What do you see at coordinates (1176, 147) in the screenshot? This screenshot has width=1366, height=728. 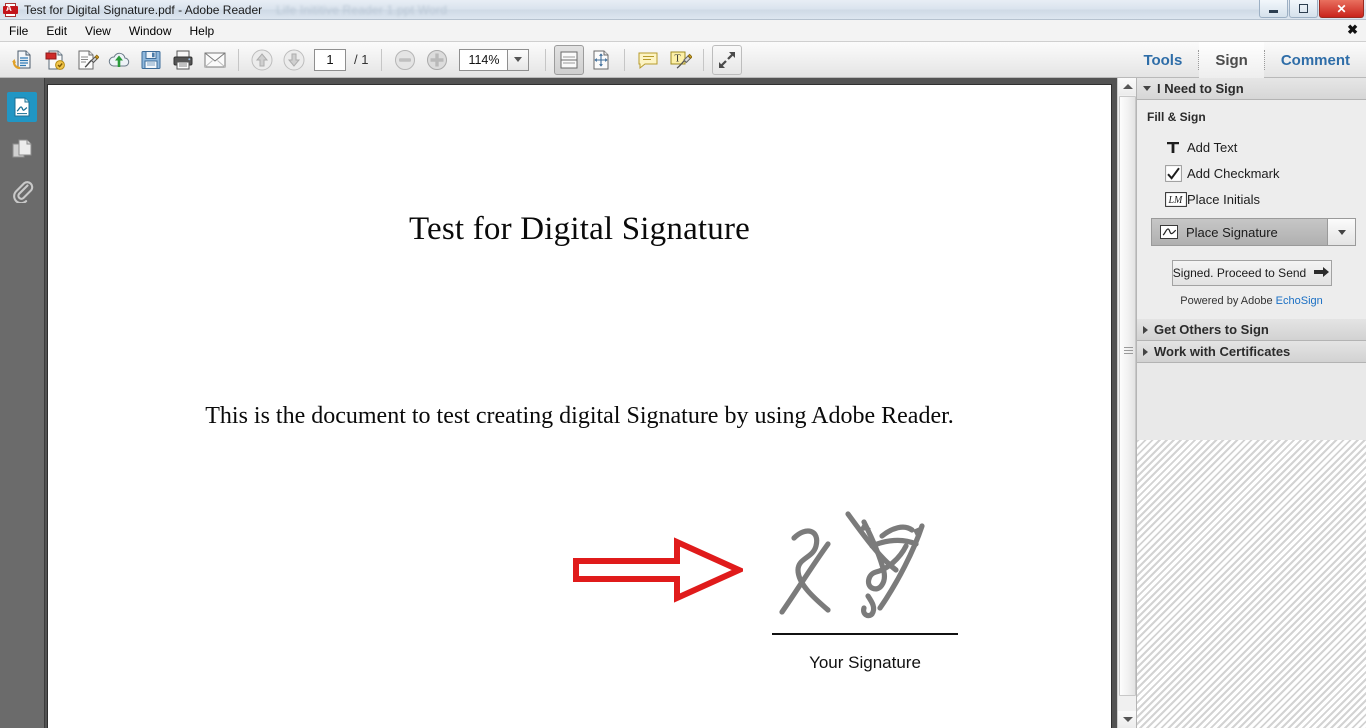 I see `text-T-icon` at bounding box center [1176, 147].